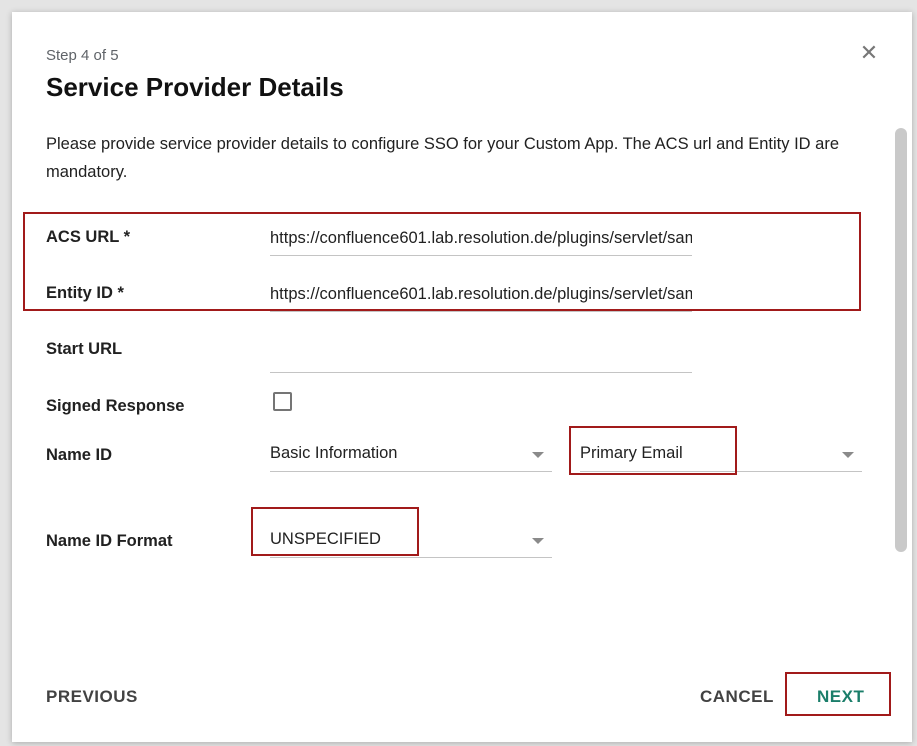 The height and width of the screenshot is (746, 917). What do you see at coordinates (334, 453) in the screenshot?
I see `name-id-category-value: Basic Information` at bounding box center [334, 453].